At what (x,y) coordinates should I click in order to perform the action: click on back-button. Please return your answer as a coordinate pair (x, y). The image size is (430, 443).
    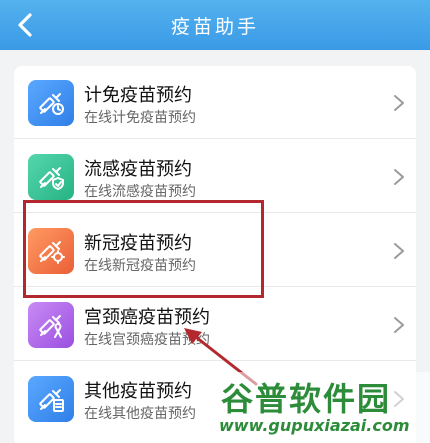
    Looking at the image, I should click on (25, 25).